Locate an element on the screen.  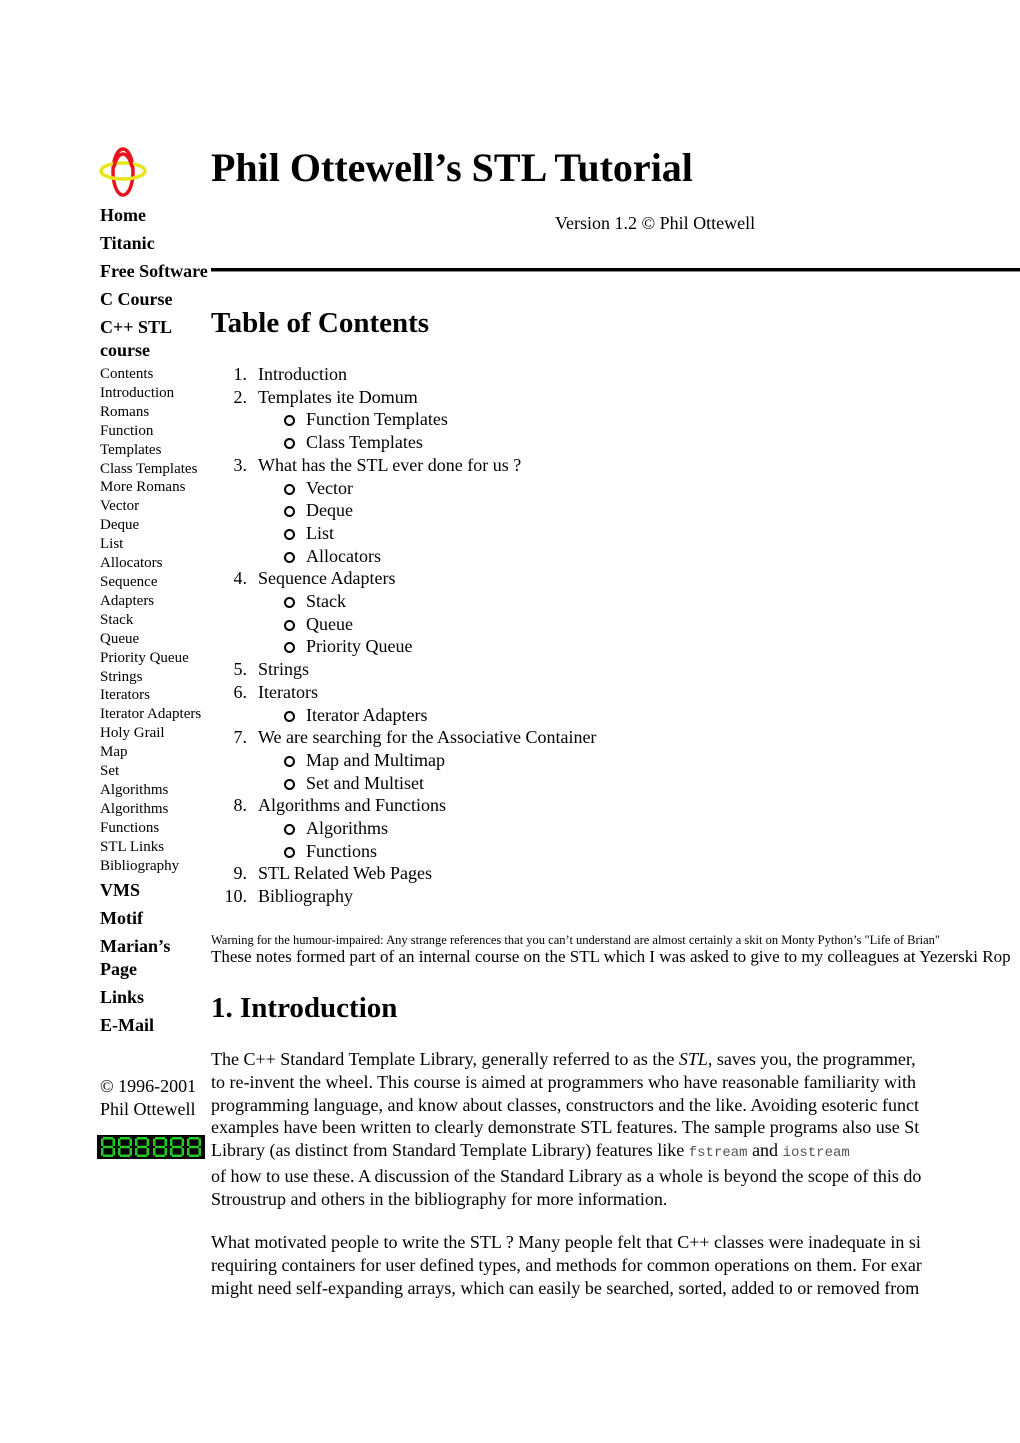
toc-link-deque: Deque is located at coordinates (329, 510).